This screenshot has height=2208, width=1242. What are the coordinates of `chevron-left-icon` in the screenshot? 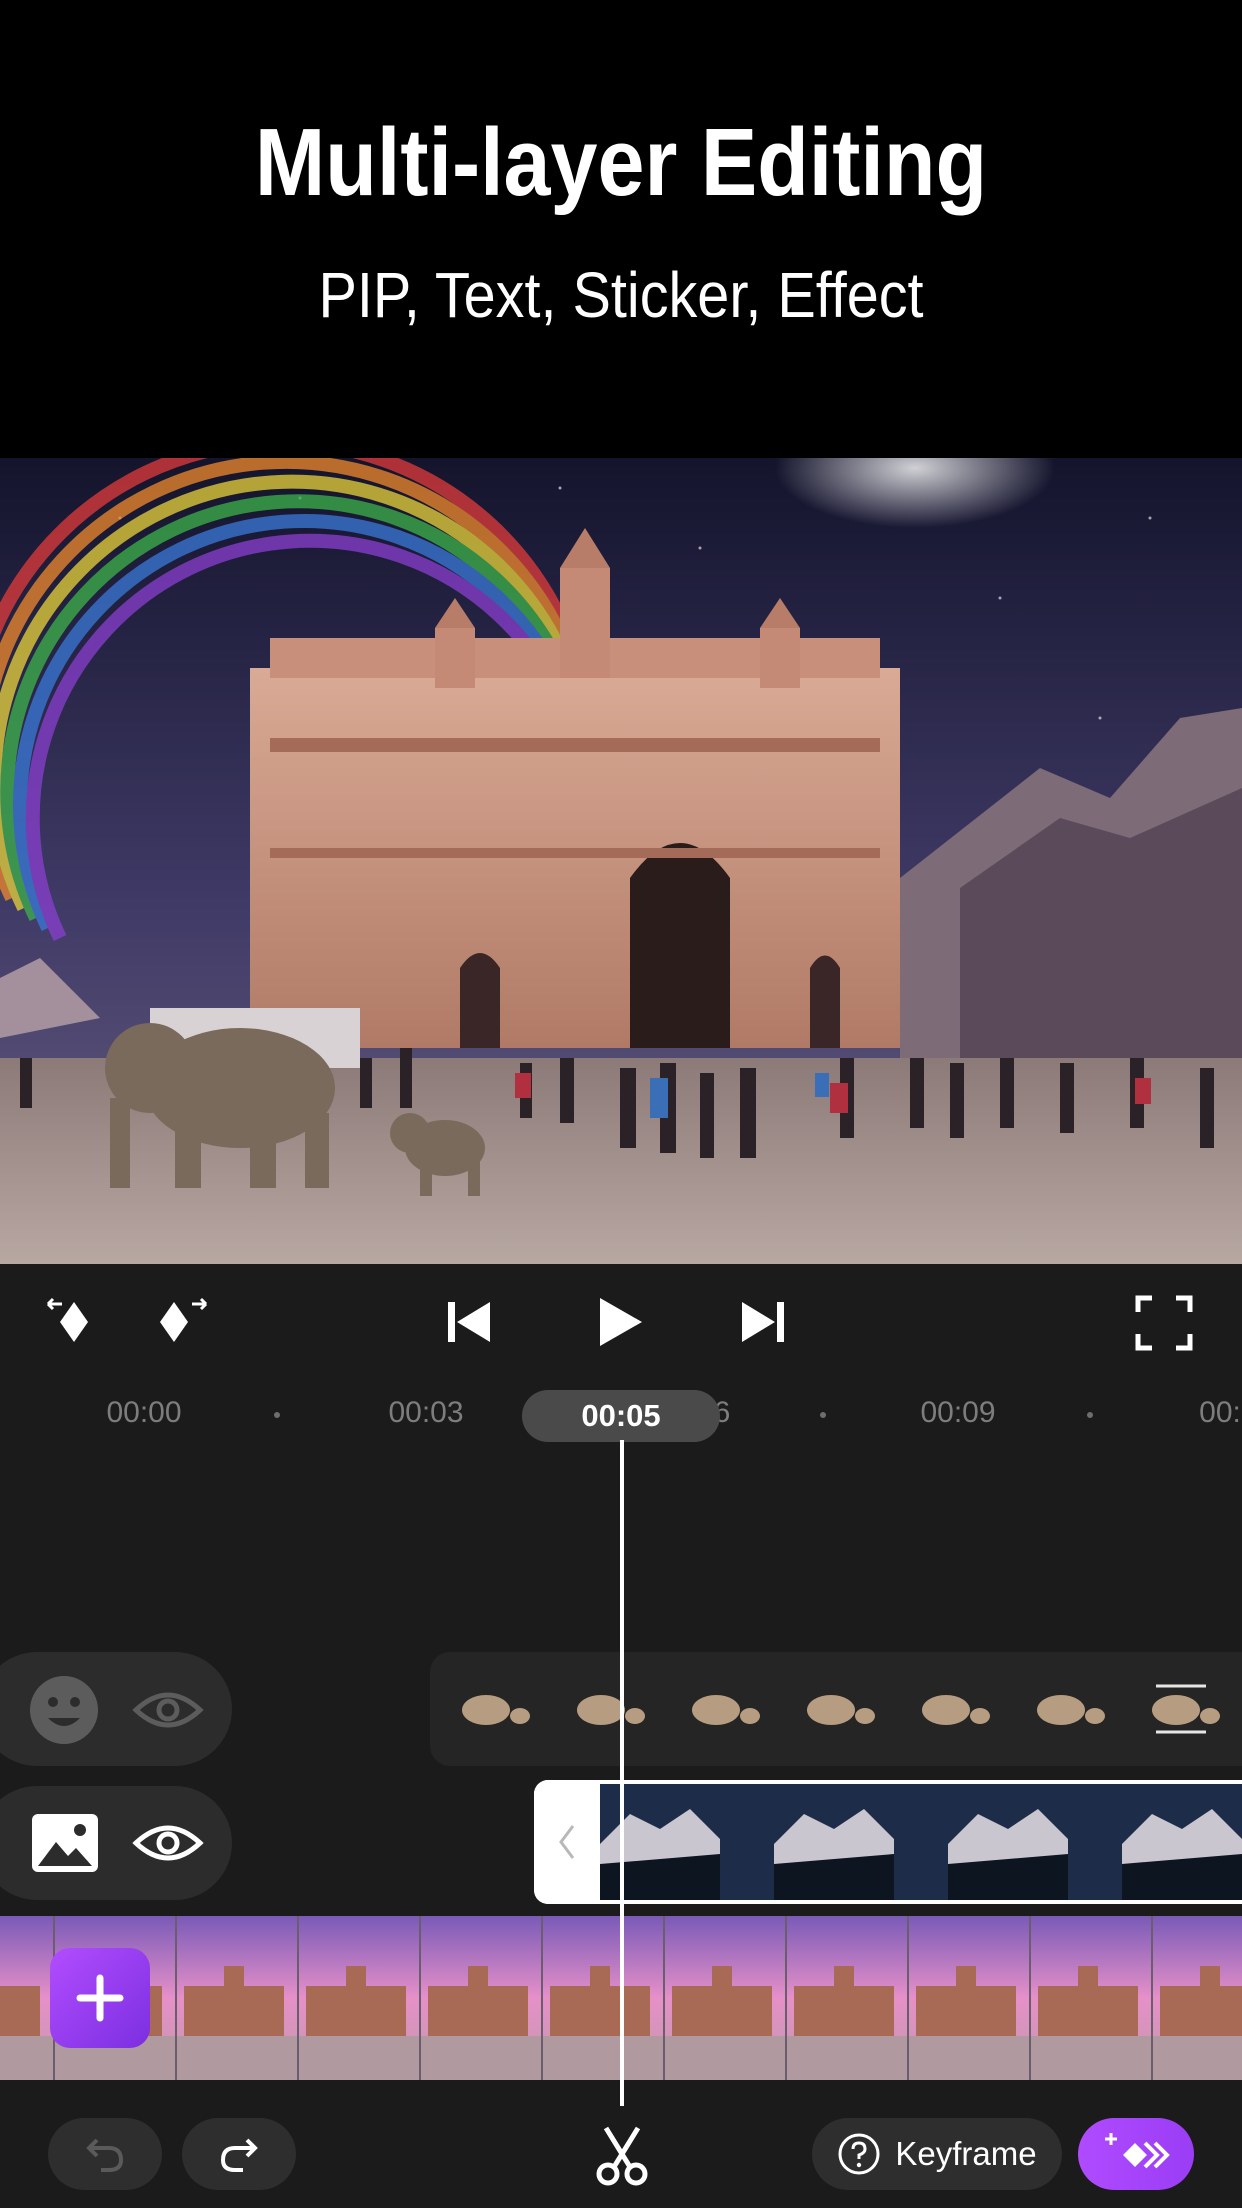 It's located at (567, 1842).